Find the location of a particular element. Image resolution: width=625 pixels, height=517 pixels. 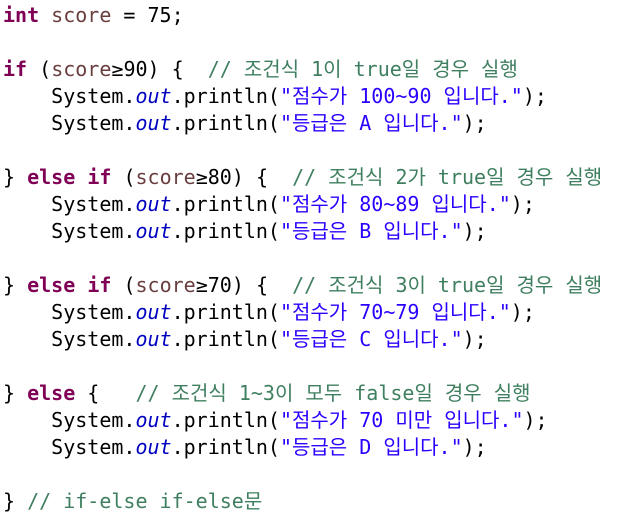

assign-operator: = is located at coordinates (129, 15).